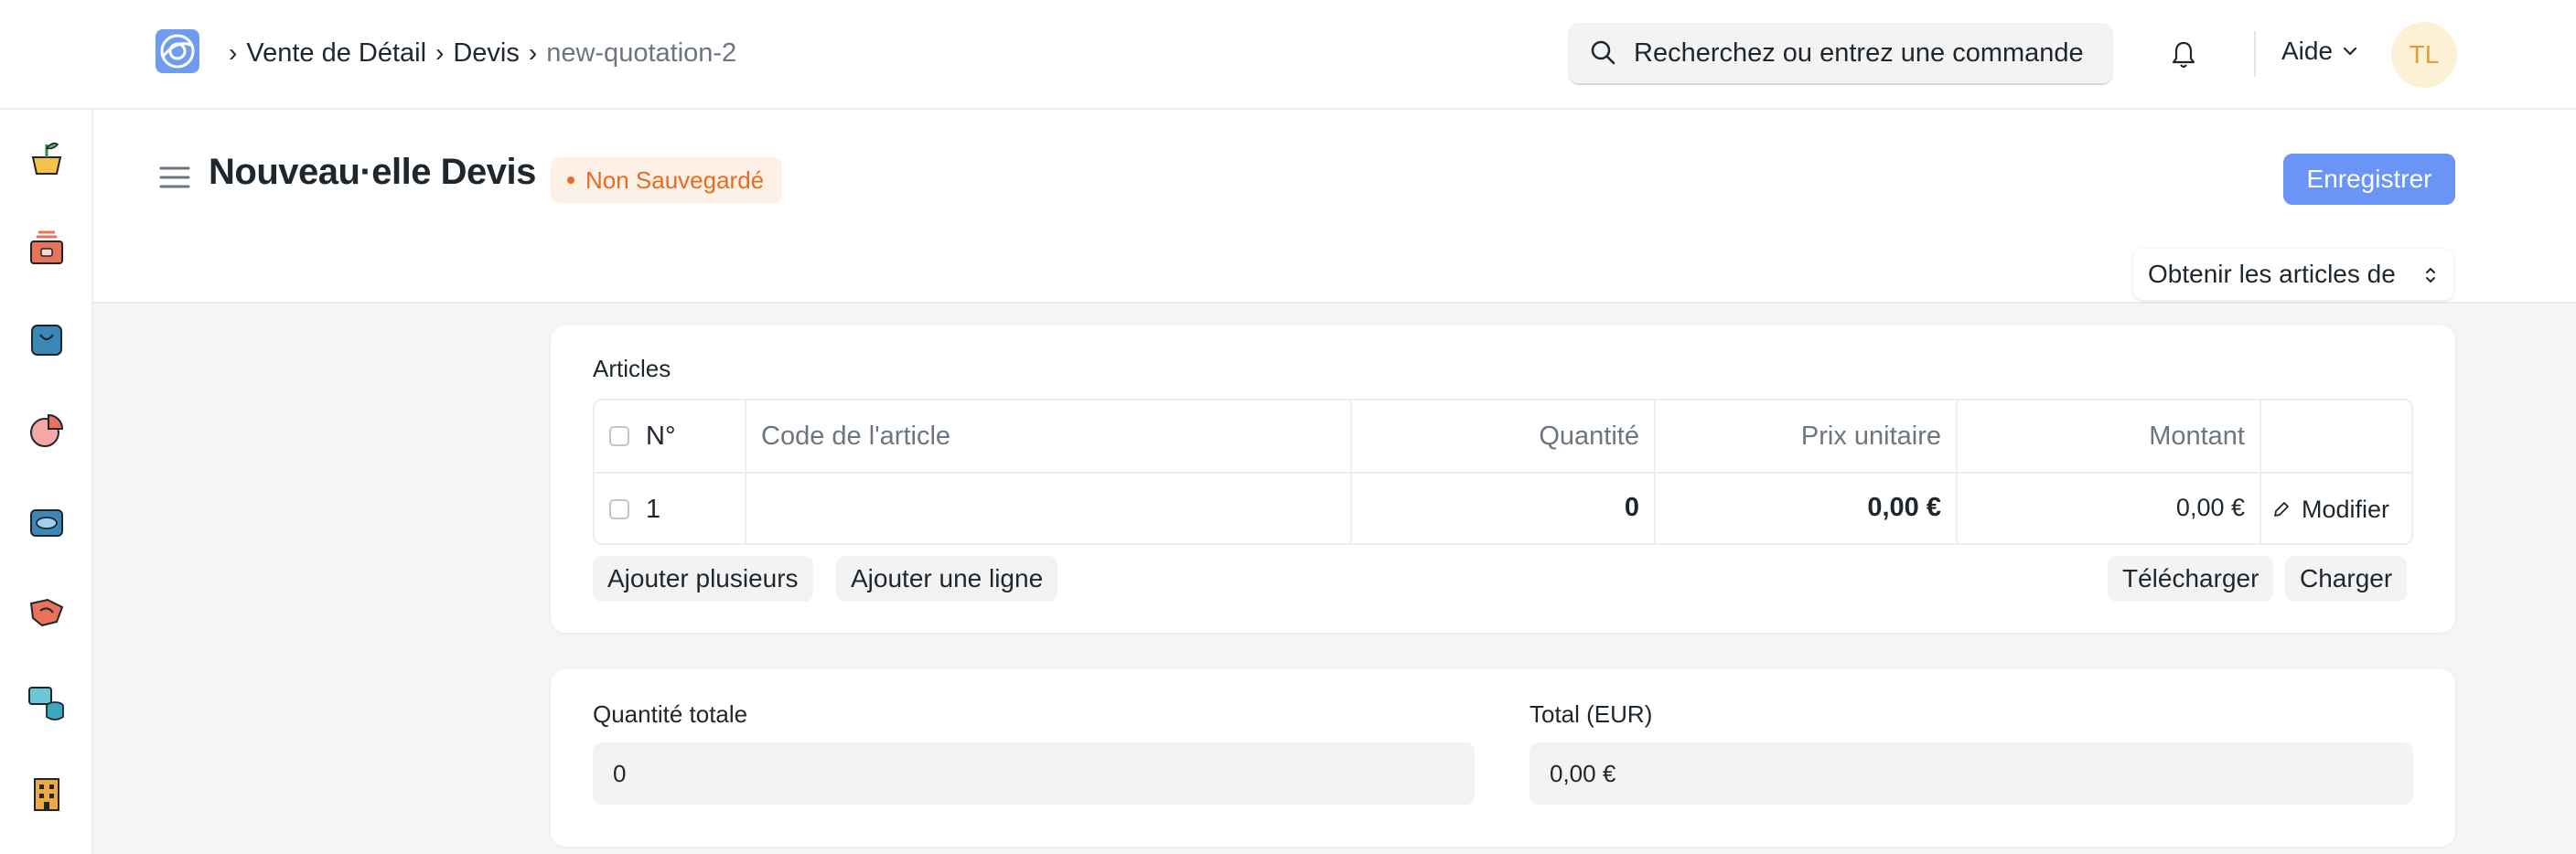 The height and width of the screenshot is (854, 2576). I want to click on get-items-from-select: Obtenir les articles de, so click(2293, 274).